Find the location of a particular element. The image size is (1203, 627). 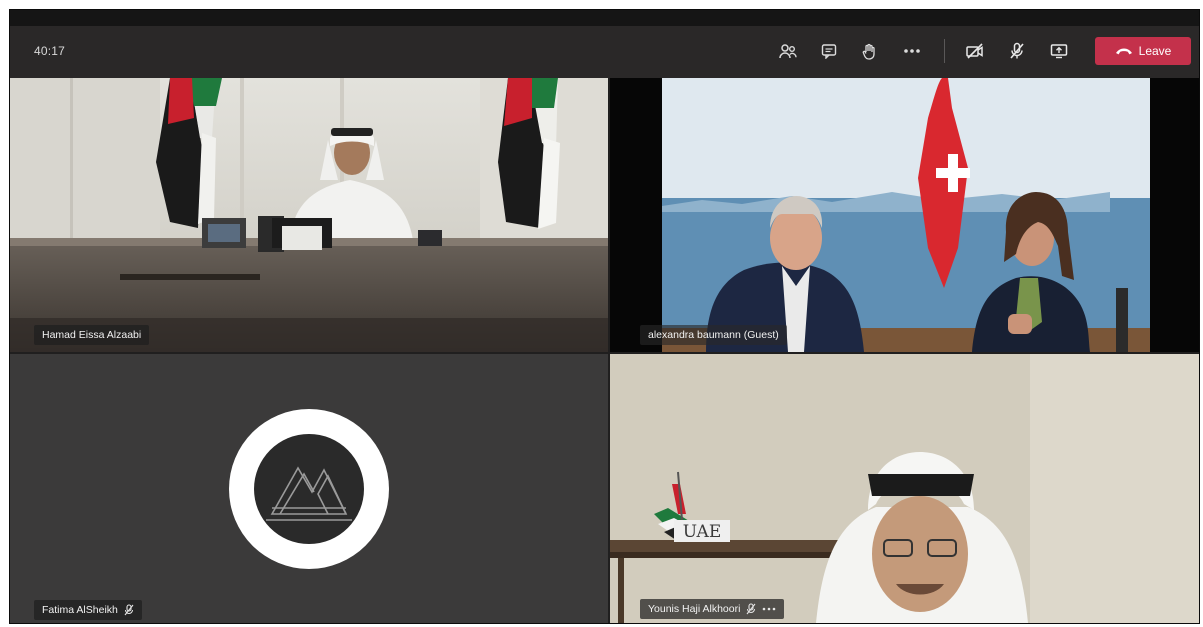

participant-name: alexandra baumann (Guest) is located at coordinates (713, 335).